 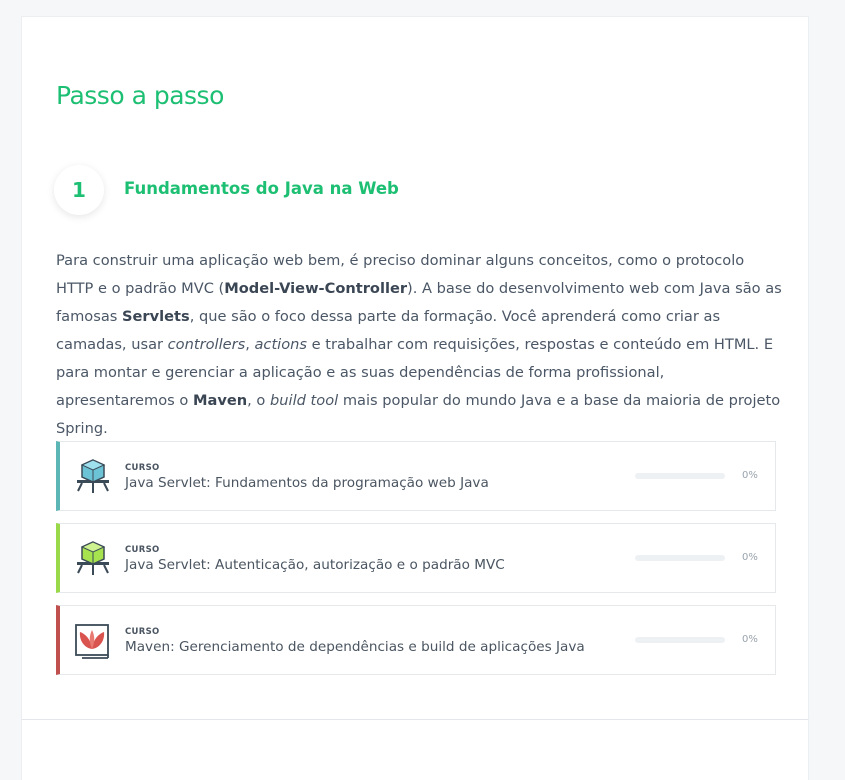 I want to click on desc-bold: Maven, so click(x=220, y=400).